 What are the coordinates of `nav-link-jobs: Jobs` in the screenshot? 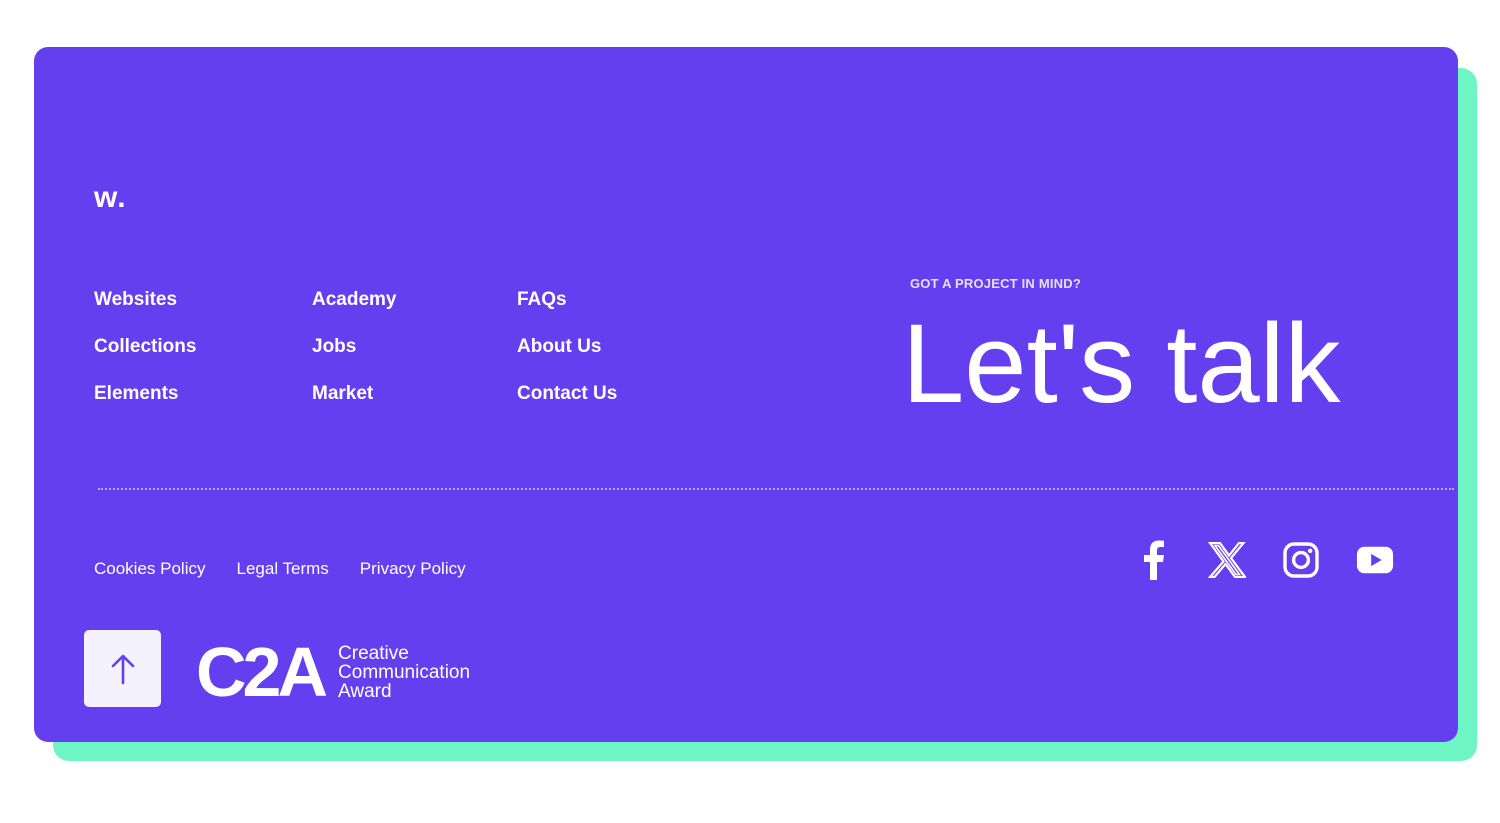 It's located at (354, 346).